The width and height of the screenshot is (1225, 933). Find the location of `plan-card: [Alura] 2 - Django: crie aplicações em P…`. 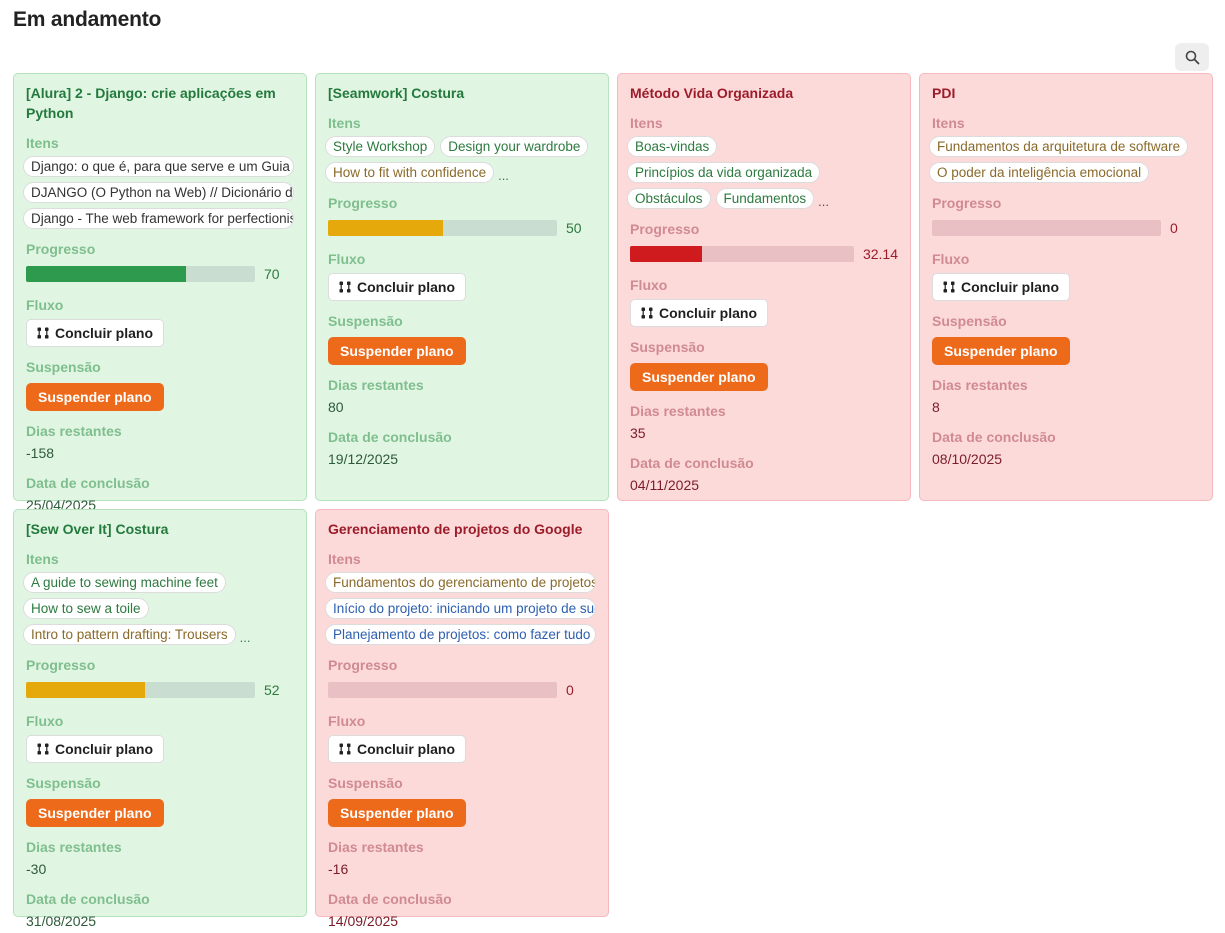

plan-card: [Alura] 2 - Django: crie aplicações em P… is located at coordinates (160, 293).